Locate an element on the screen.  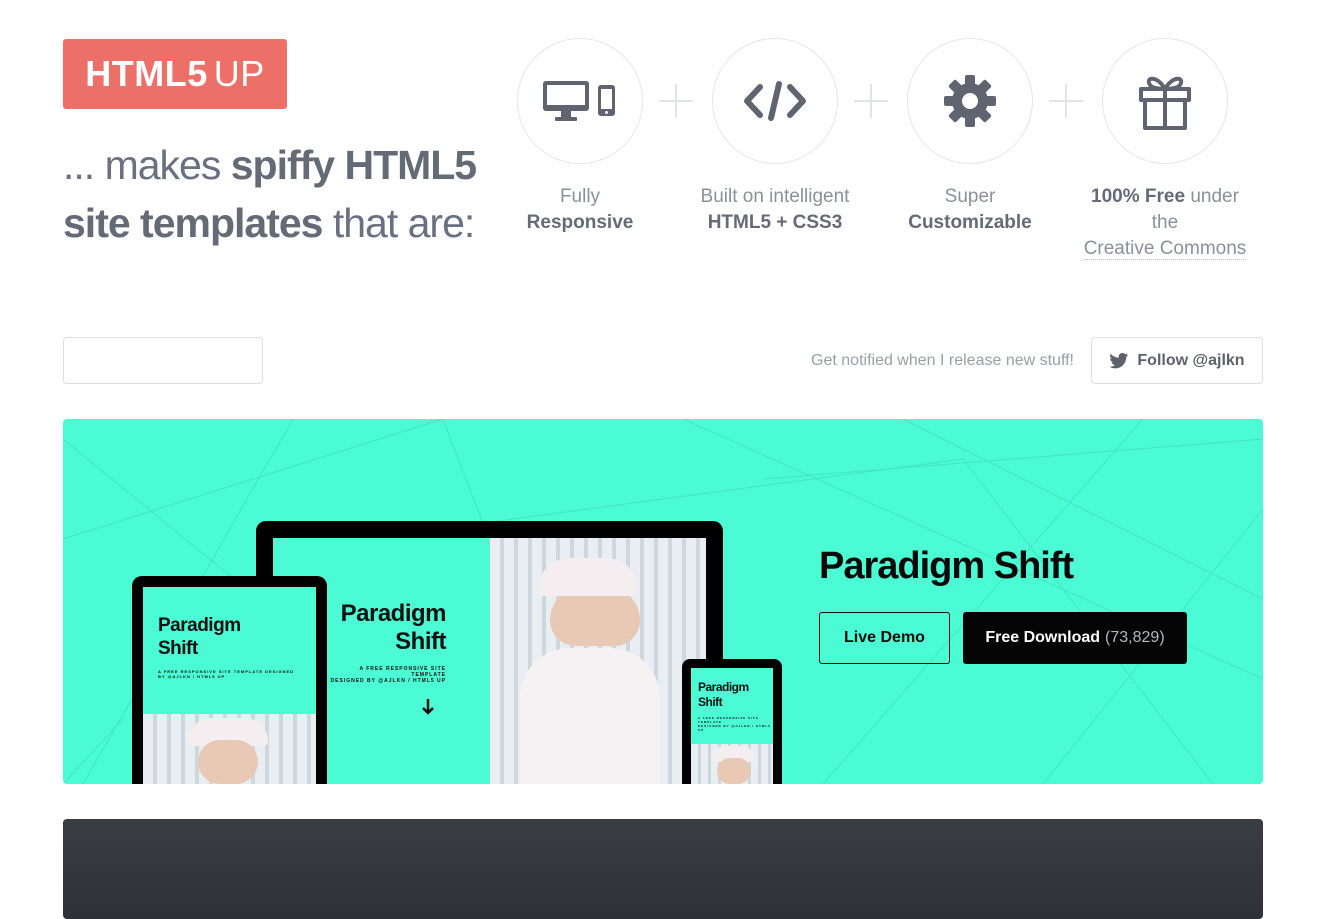
template-title: Paradigm Shift is located at coordinates (946, 566).